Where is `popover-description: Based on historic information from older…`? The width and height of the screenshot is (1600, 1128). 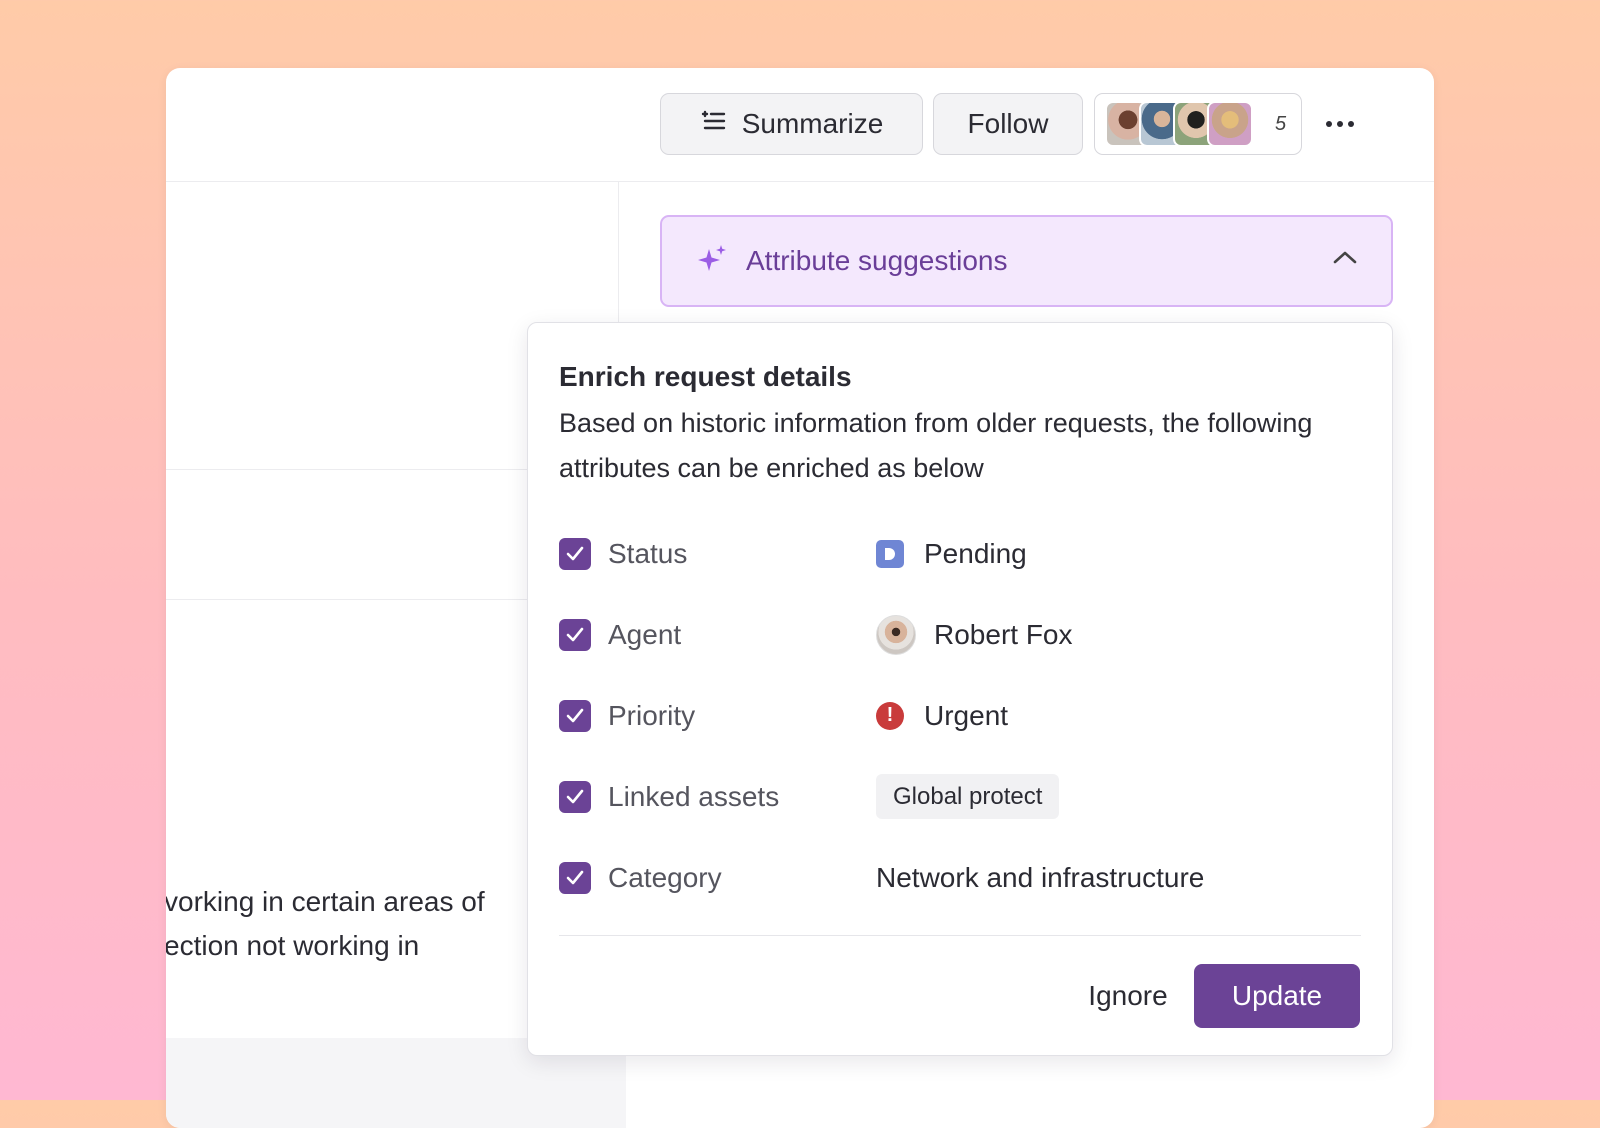
popover-description: Based on historic information from older… is located at coordinates (936, 445).